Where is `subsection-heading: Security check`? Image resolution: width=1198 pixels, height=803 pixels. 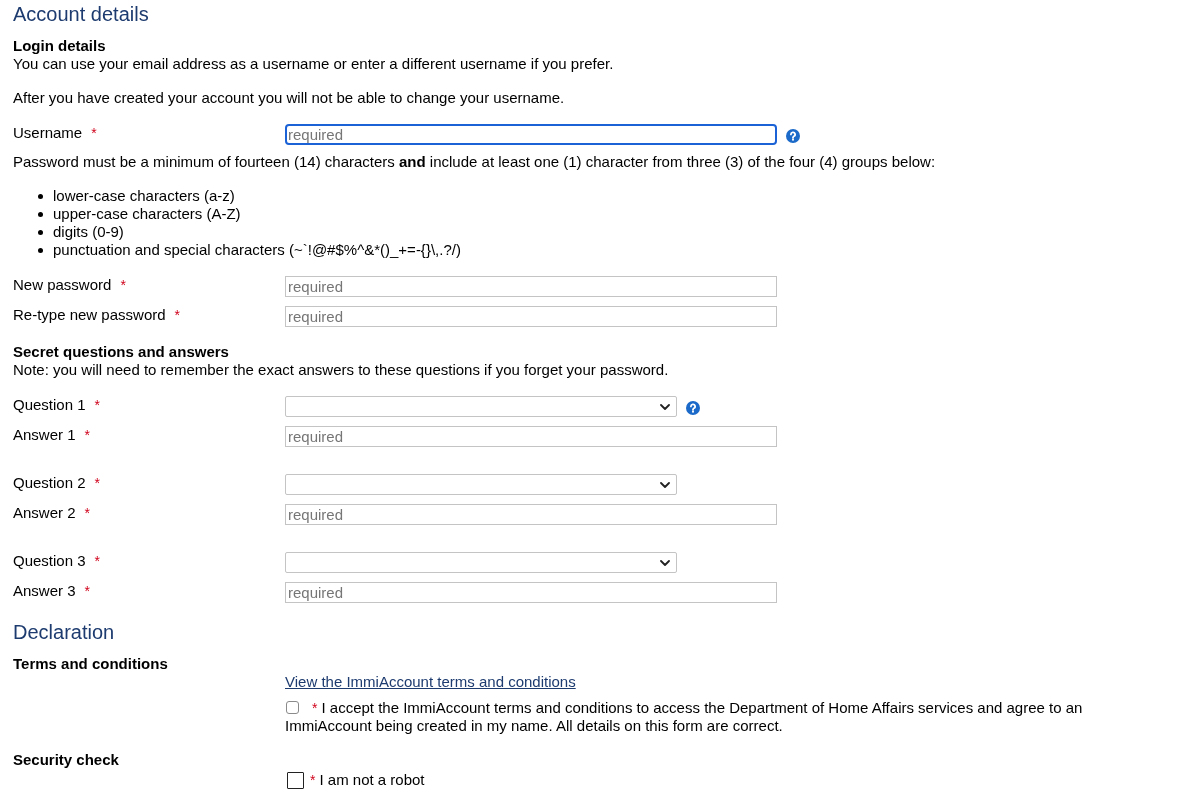
subsection-heading: Security check is located at coordinates (66, 760).